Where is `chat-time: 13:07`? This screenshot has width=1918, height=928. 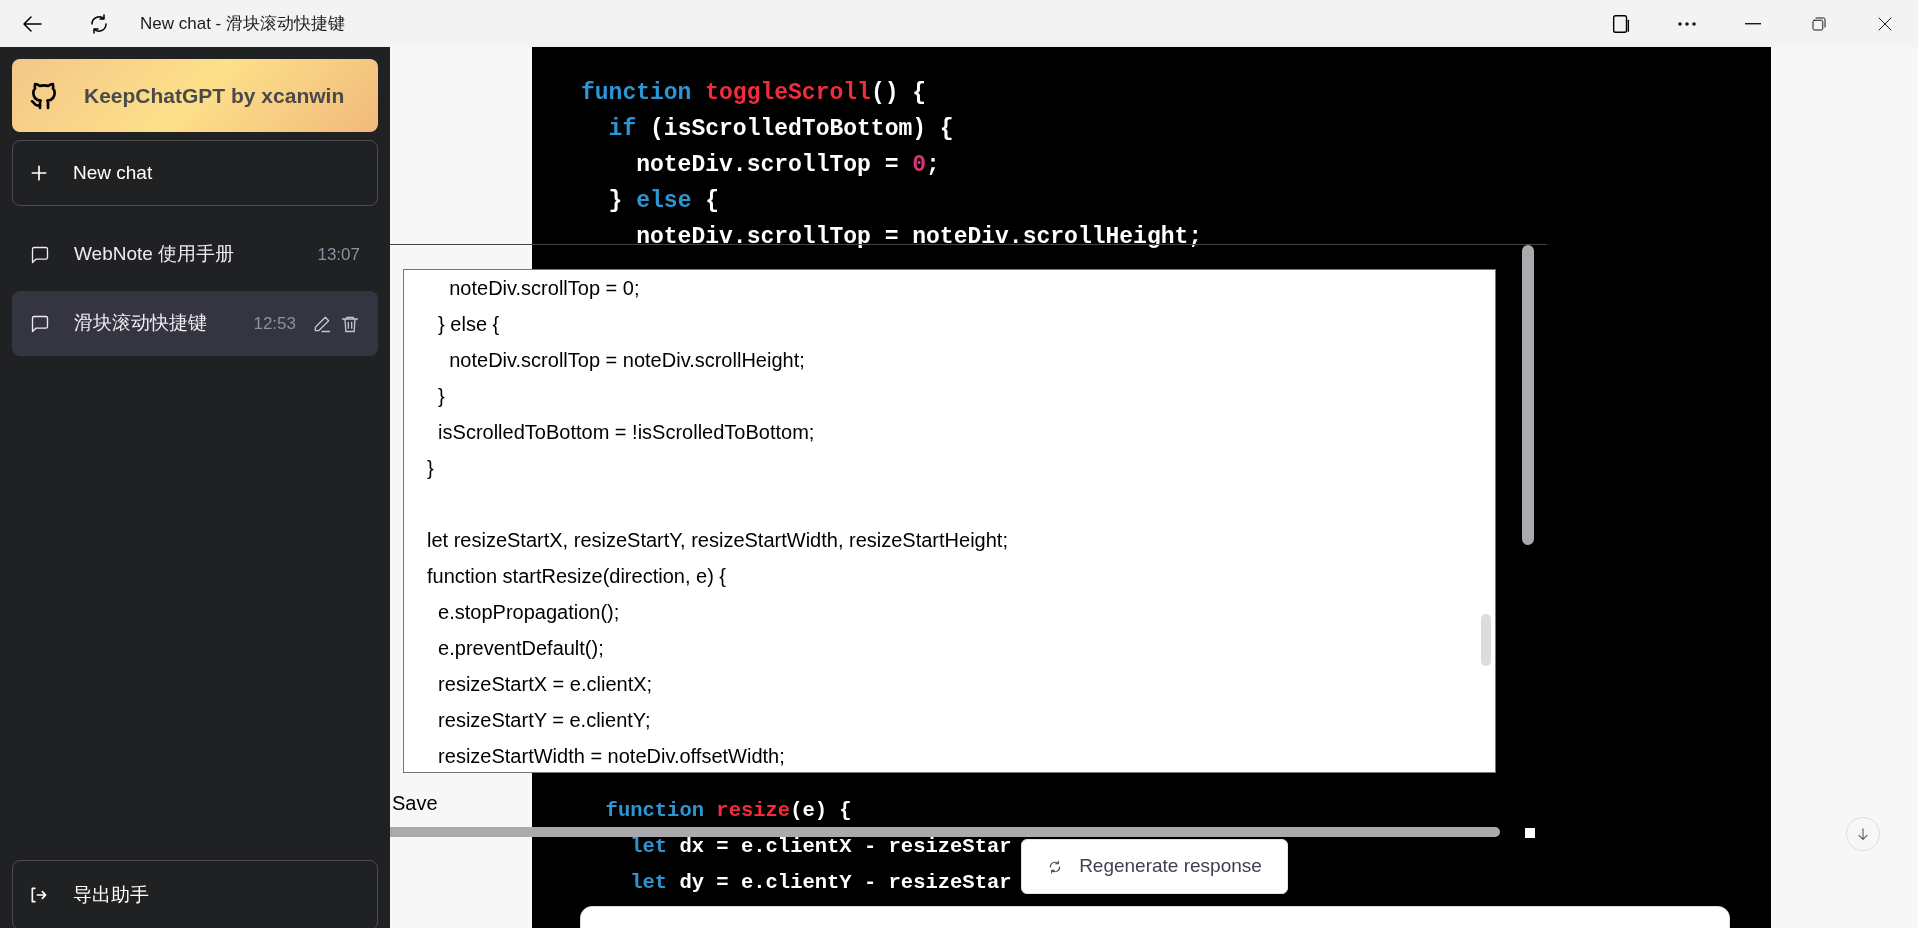
chat-time: 13:07 is located at coordinates (338, 254).